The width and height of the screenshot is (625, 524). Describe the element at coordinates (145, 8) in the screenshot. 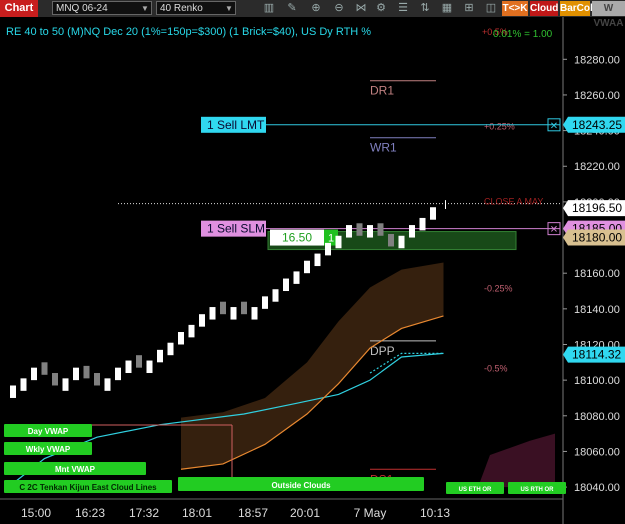

I see `instrument-dropdown-icon: ▼` at that location.